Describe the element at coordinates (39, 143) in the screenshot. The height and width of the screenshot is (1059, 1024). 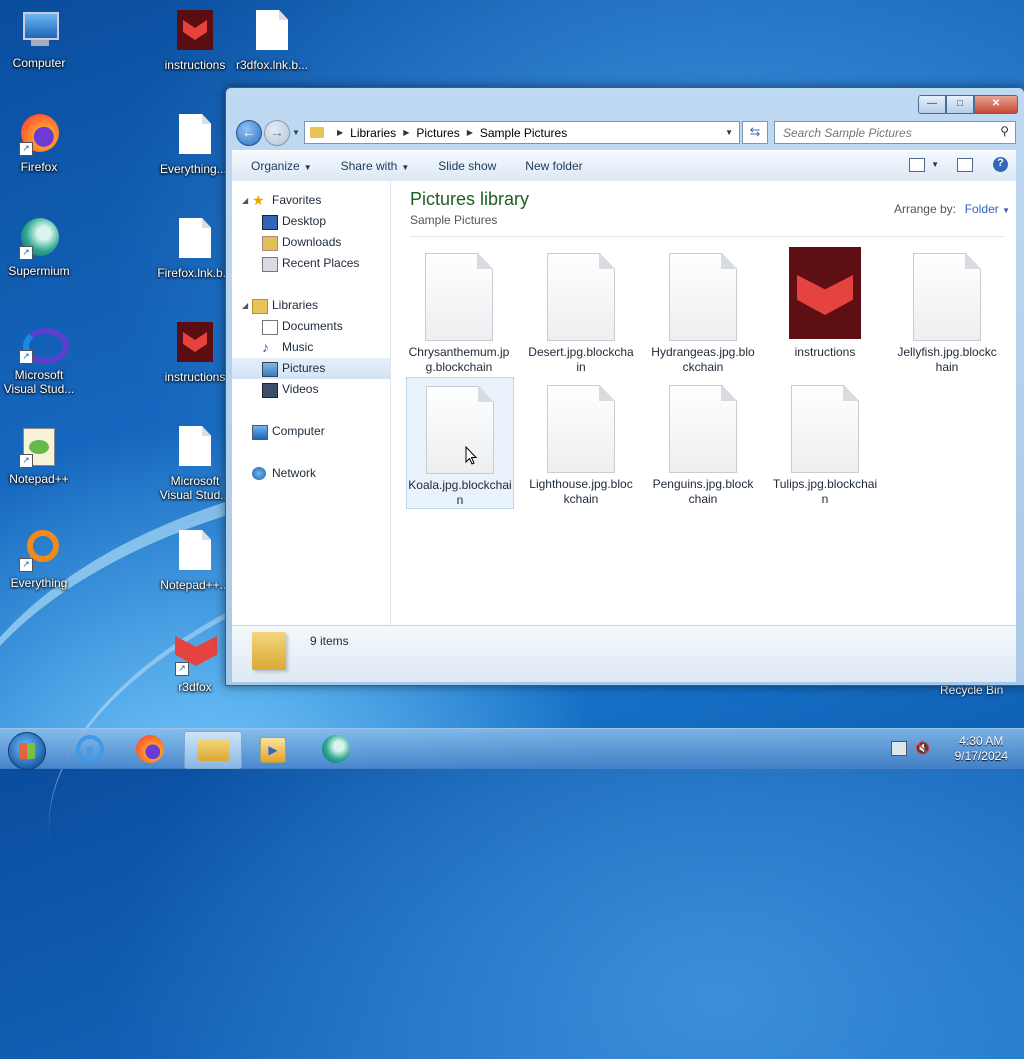
I see `desktop-icon-firefox: ↗ Firefox` at that location.